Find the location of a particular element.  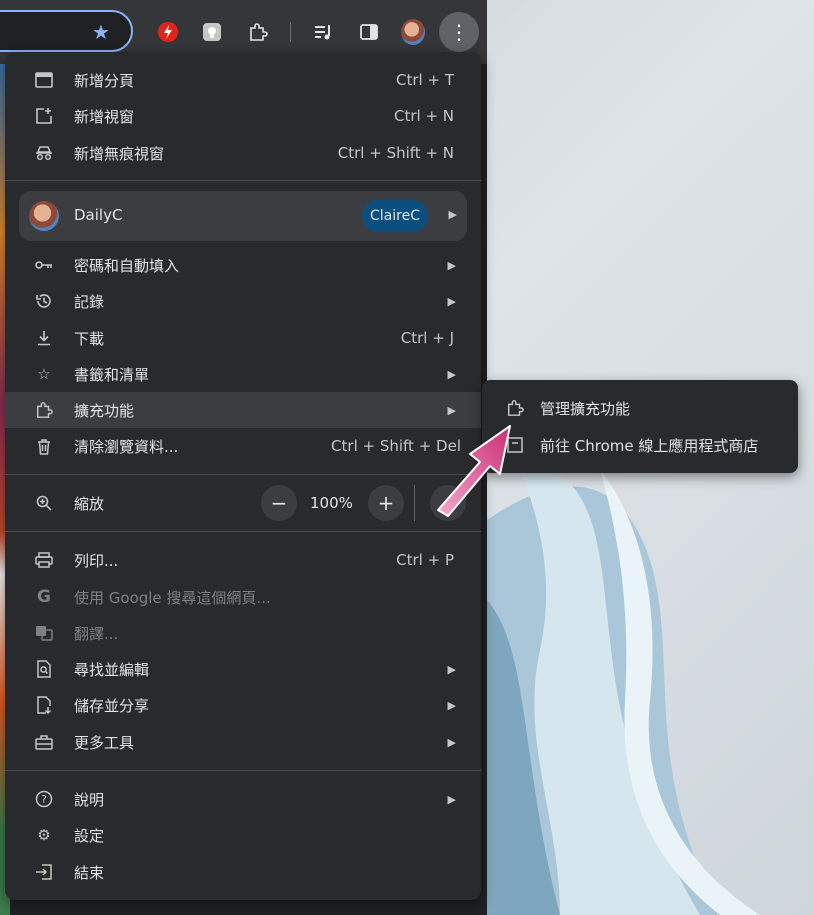

history-icon is located at coordinates (44, 301).